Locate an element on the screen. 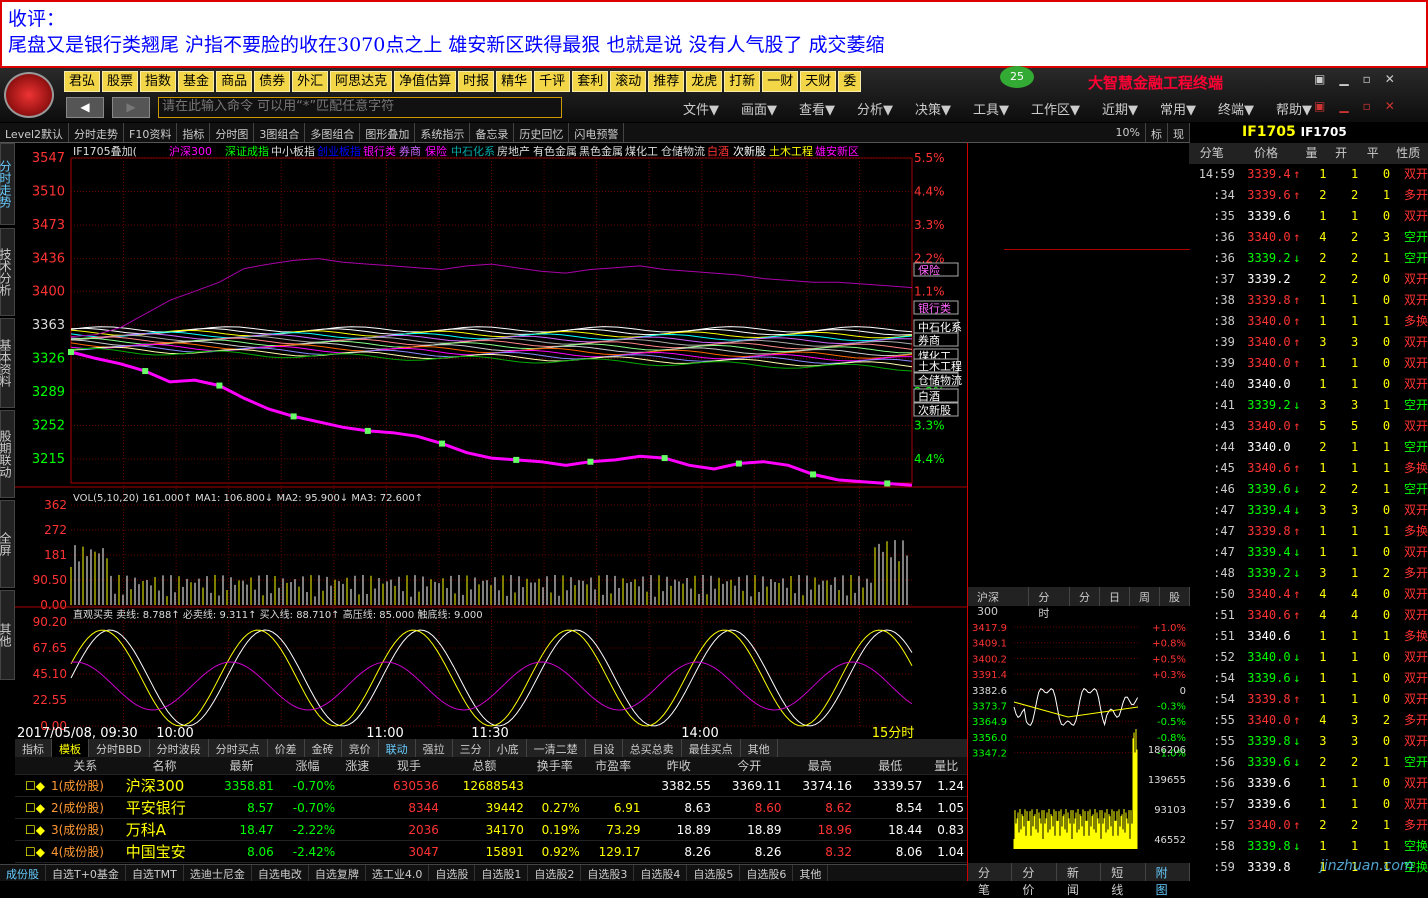 Image resolution: width=1428 pixels, height=898 pixels. quick-button: 净值估算 is located at coordinates (425, 81).